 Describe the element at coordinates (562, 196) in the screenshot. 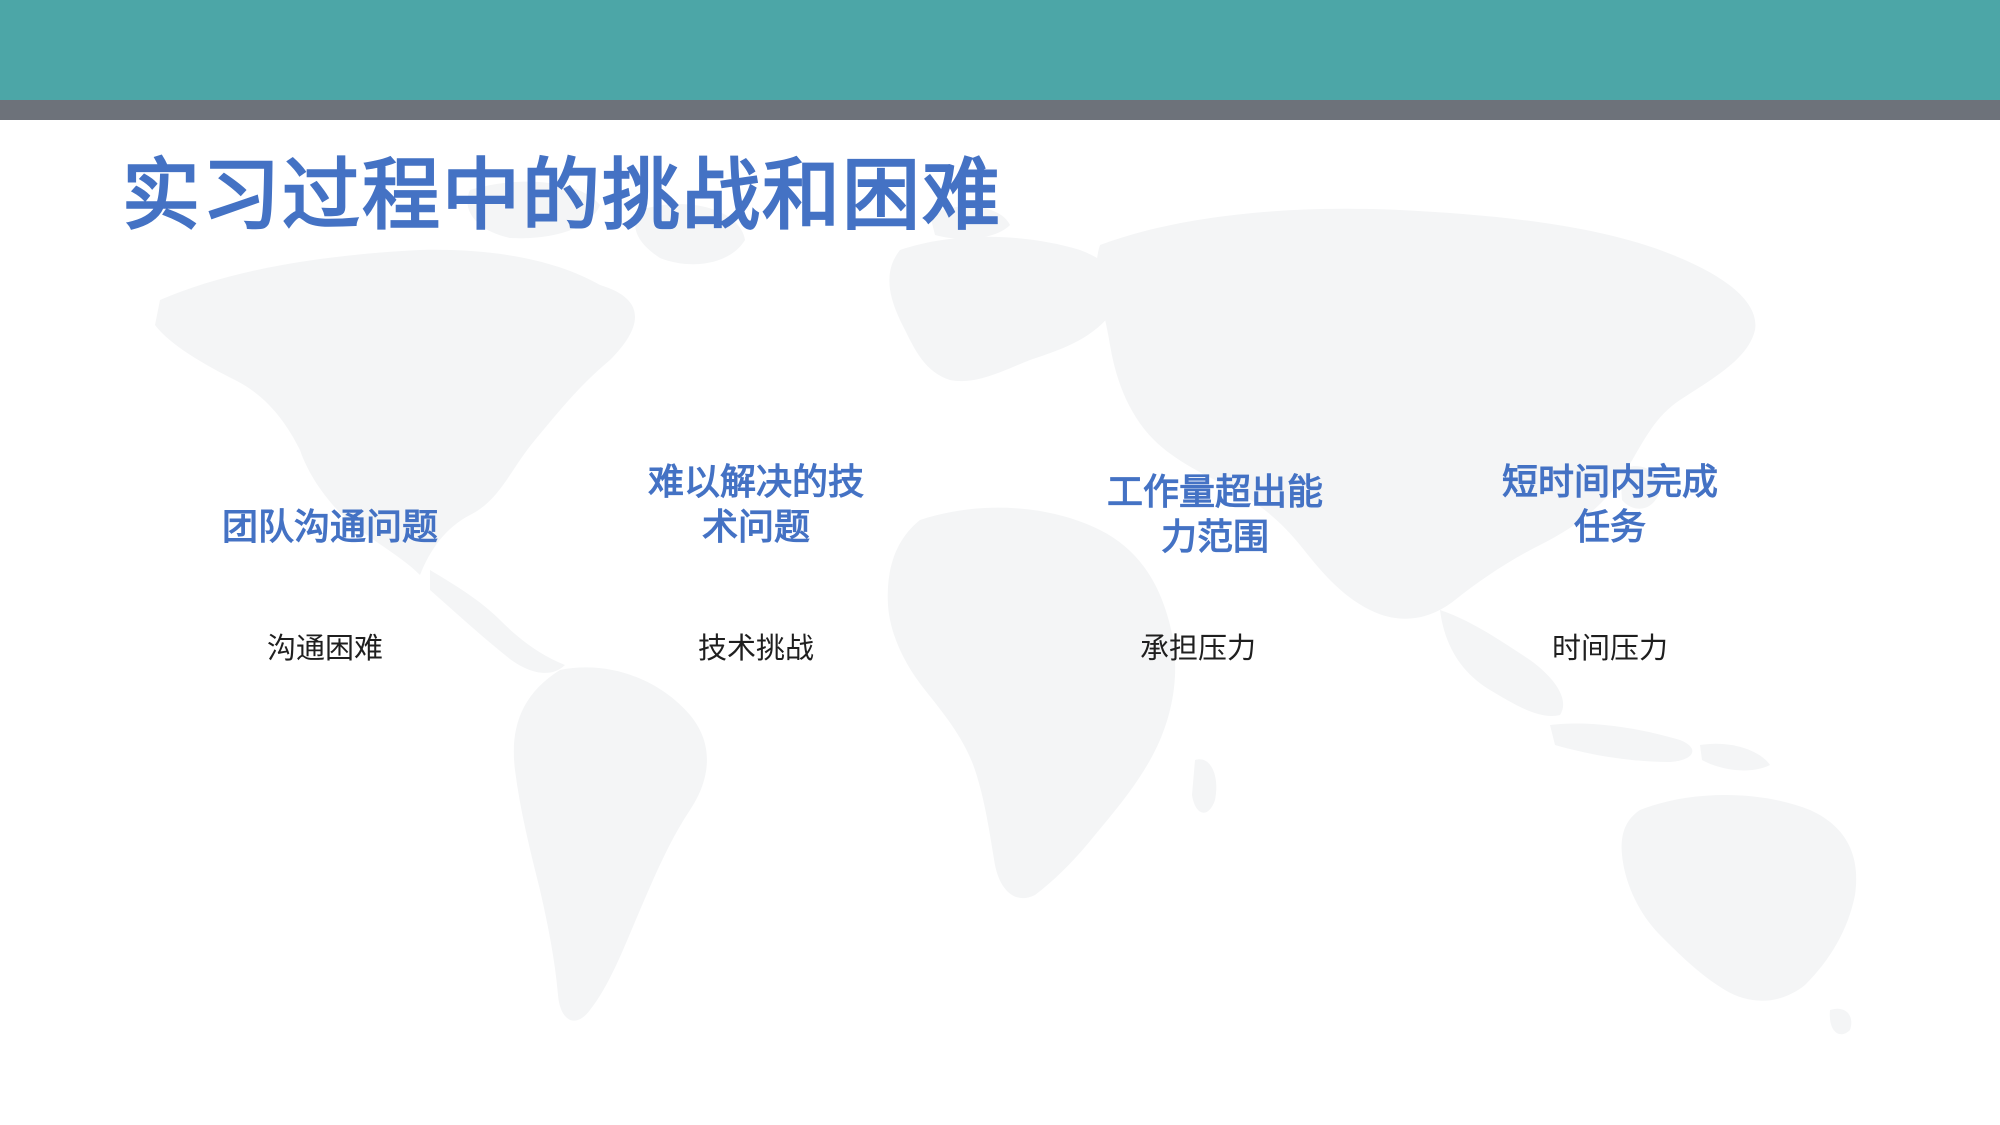

I see `page-title: 实习过程中的挑战和困难` at that location.